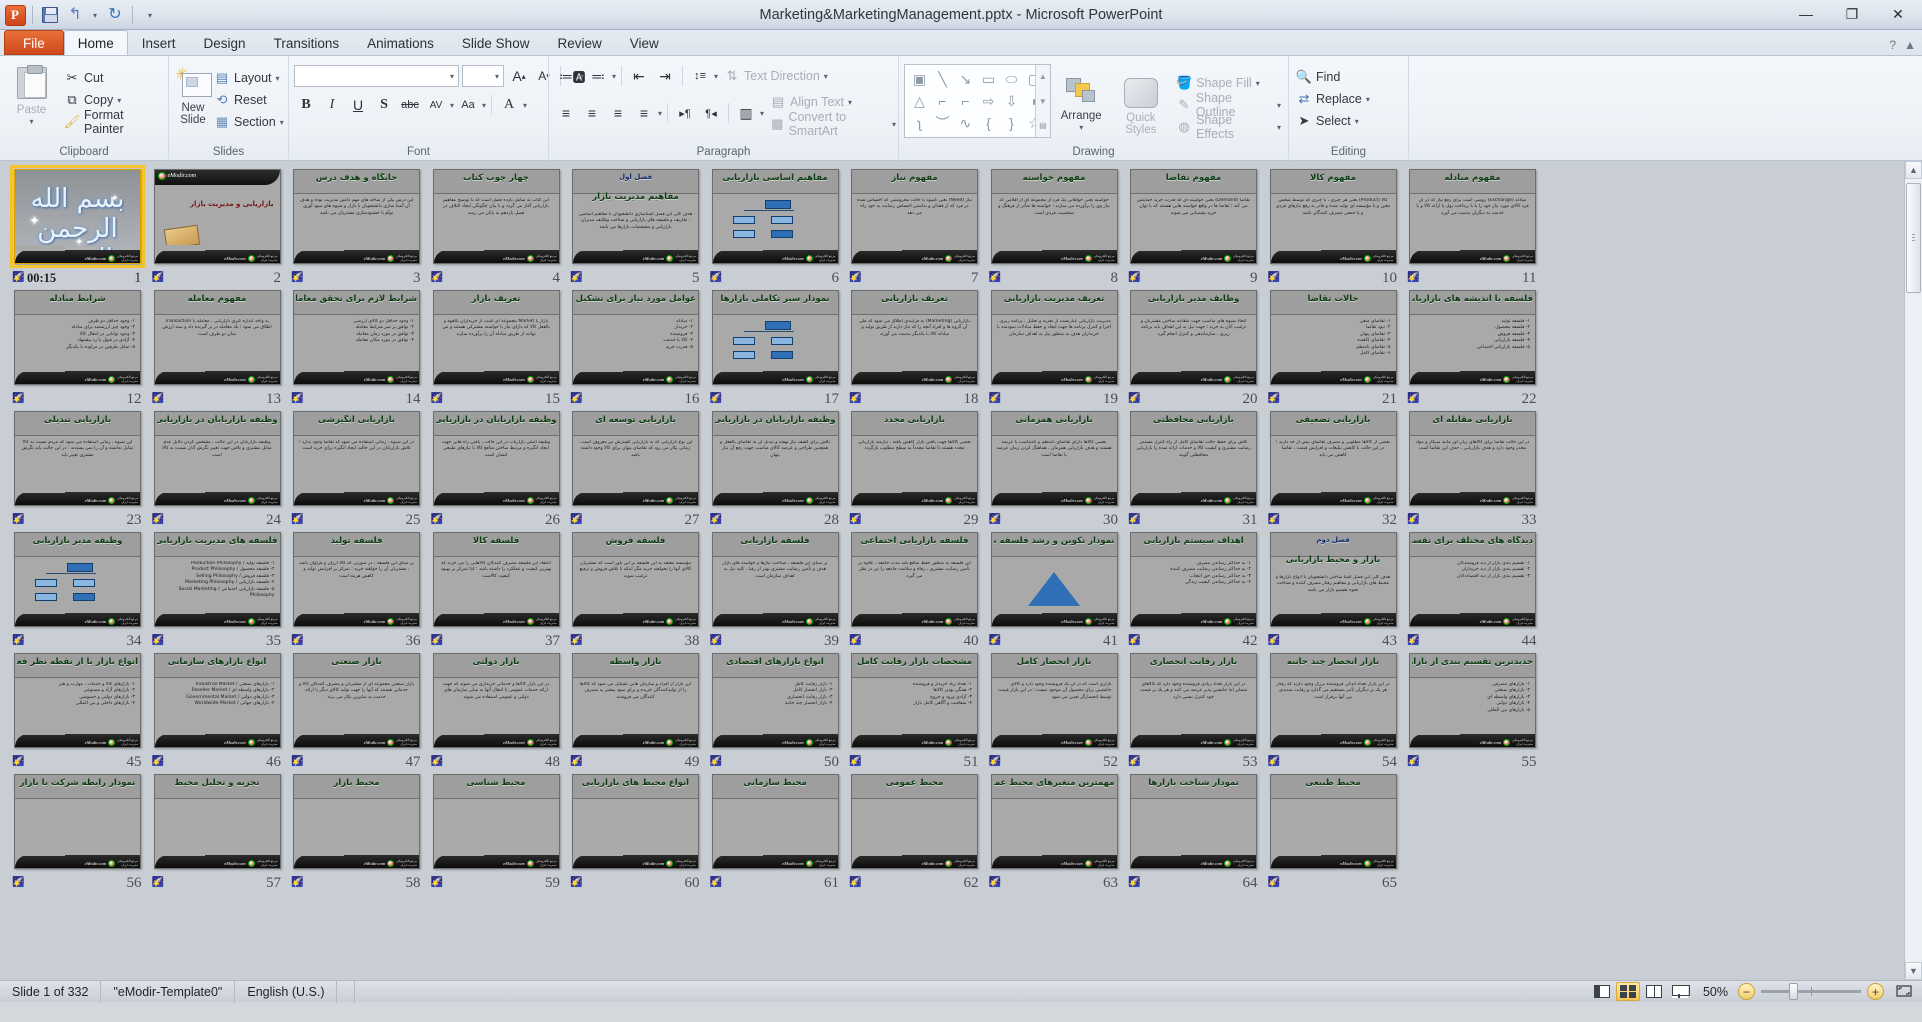  What do you see at coordinates (1898, 14) in the screenshot?
I see `close-button: ✕` at bounding box center [1898, 14].